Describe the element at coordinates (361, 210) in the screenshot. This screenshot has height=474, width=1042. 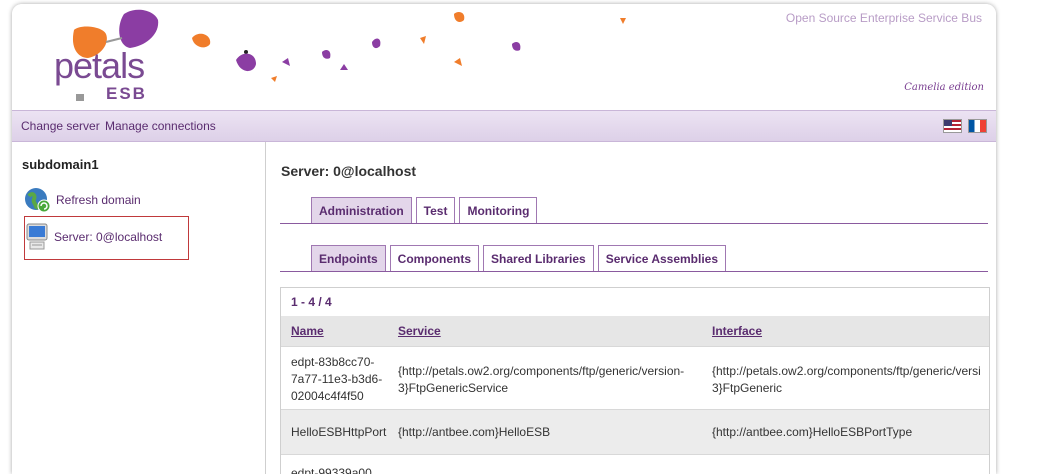
I see `tab-administration: Administration` at that location.